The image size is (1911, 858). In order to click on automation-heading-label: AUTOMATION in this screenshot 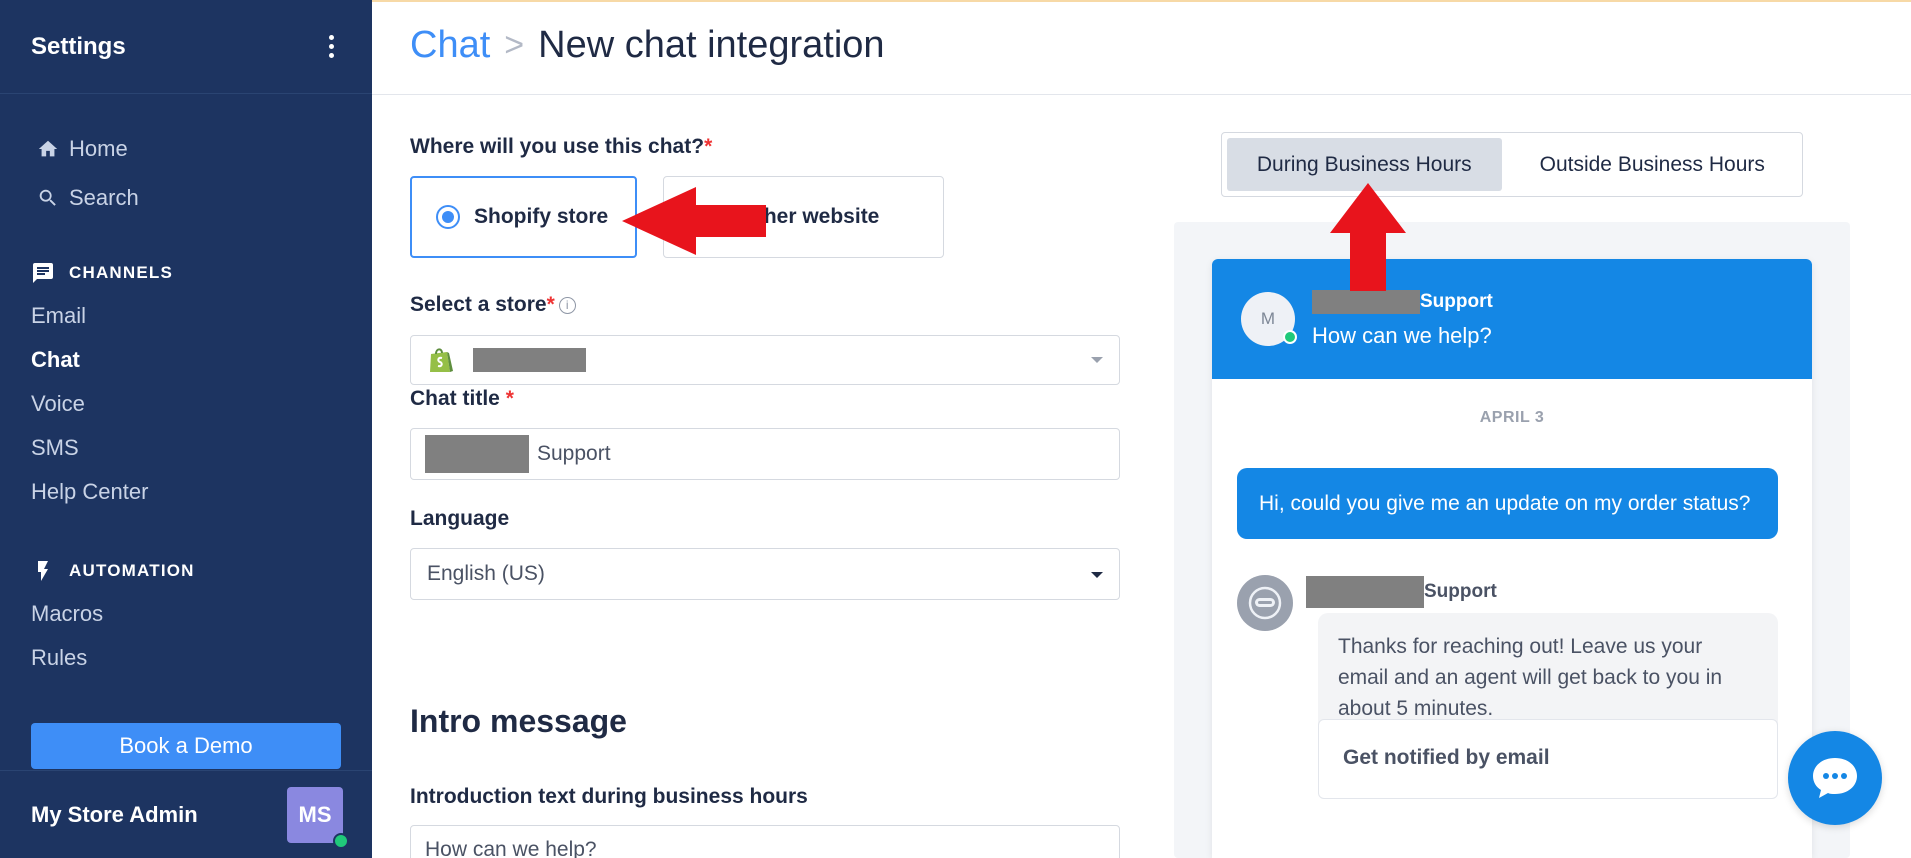, I will do `click(132, 570)`.